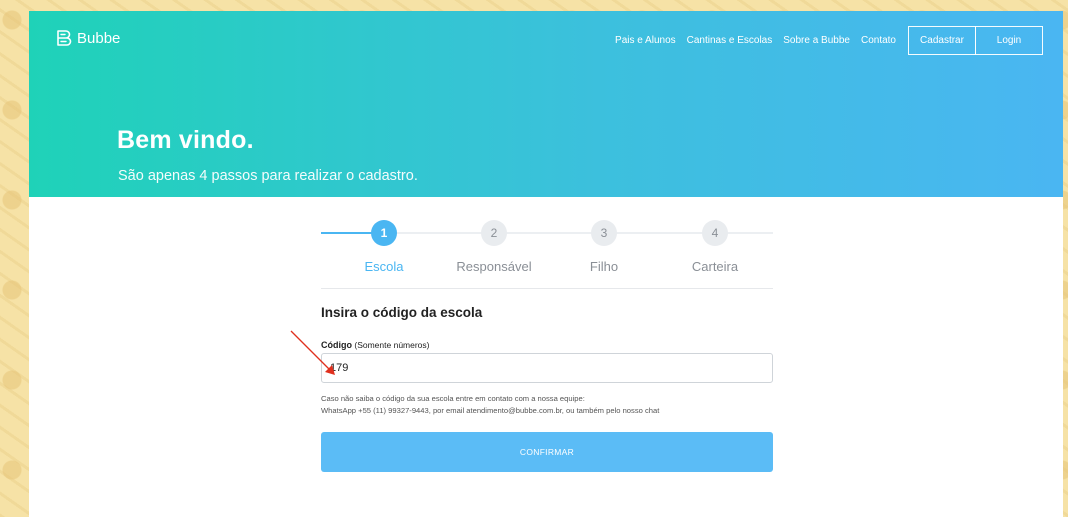 The width and height of the screenshot is (1068, 517). What do you see at coordinates (384, 233) in the screenshot?
I see `step-number: 1` at bounding box center [384, 233].